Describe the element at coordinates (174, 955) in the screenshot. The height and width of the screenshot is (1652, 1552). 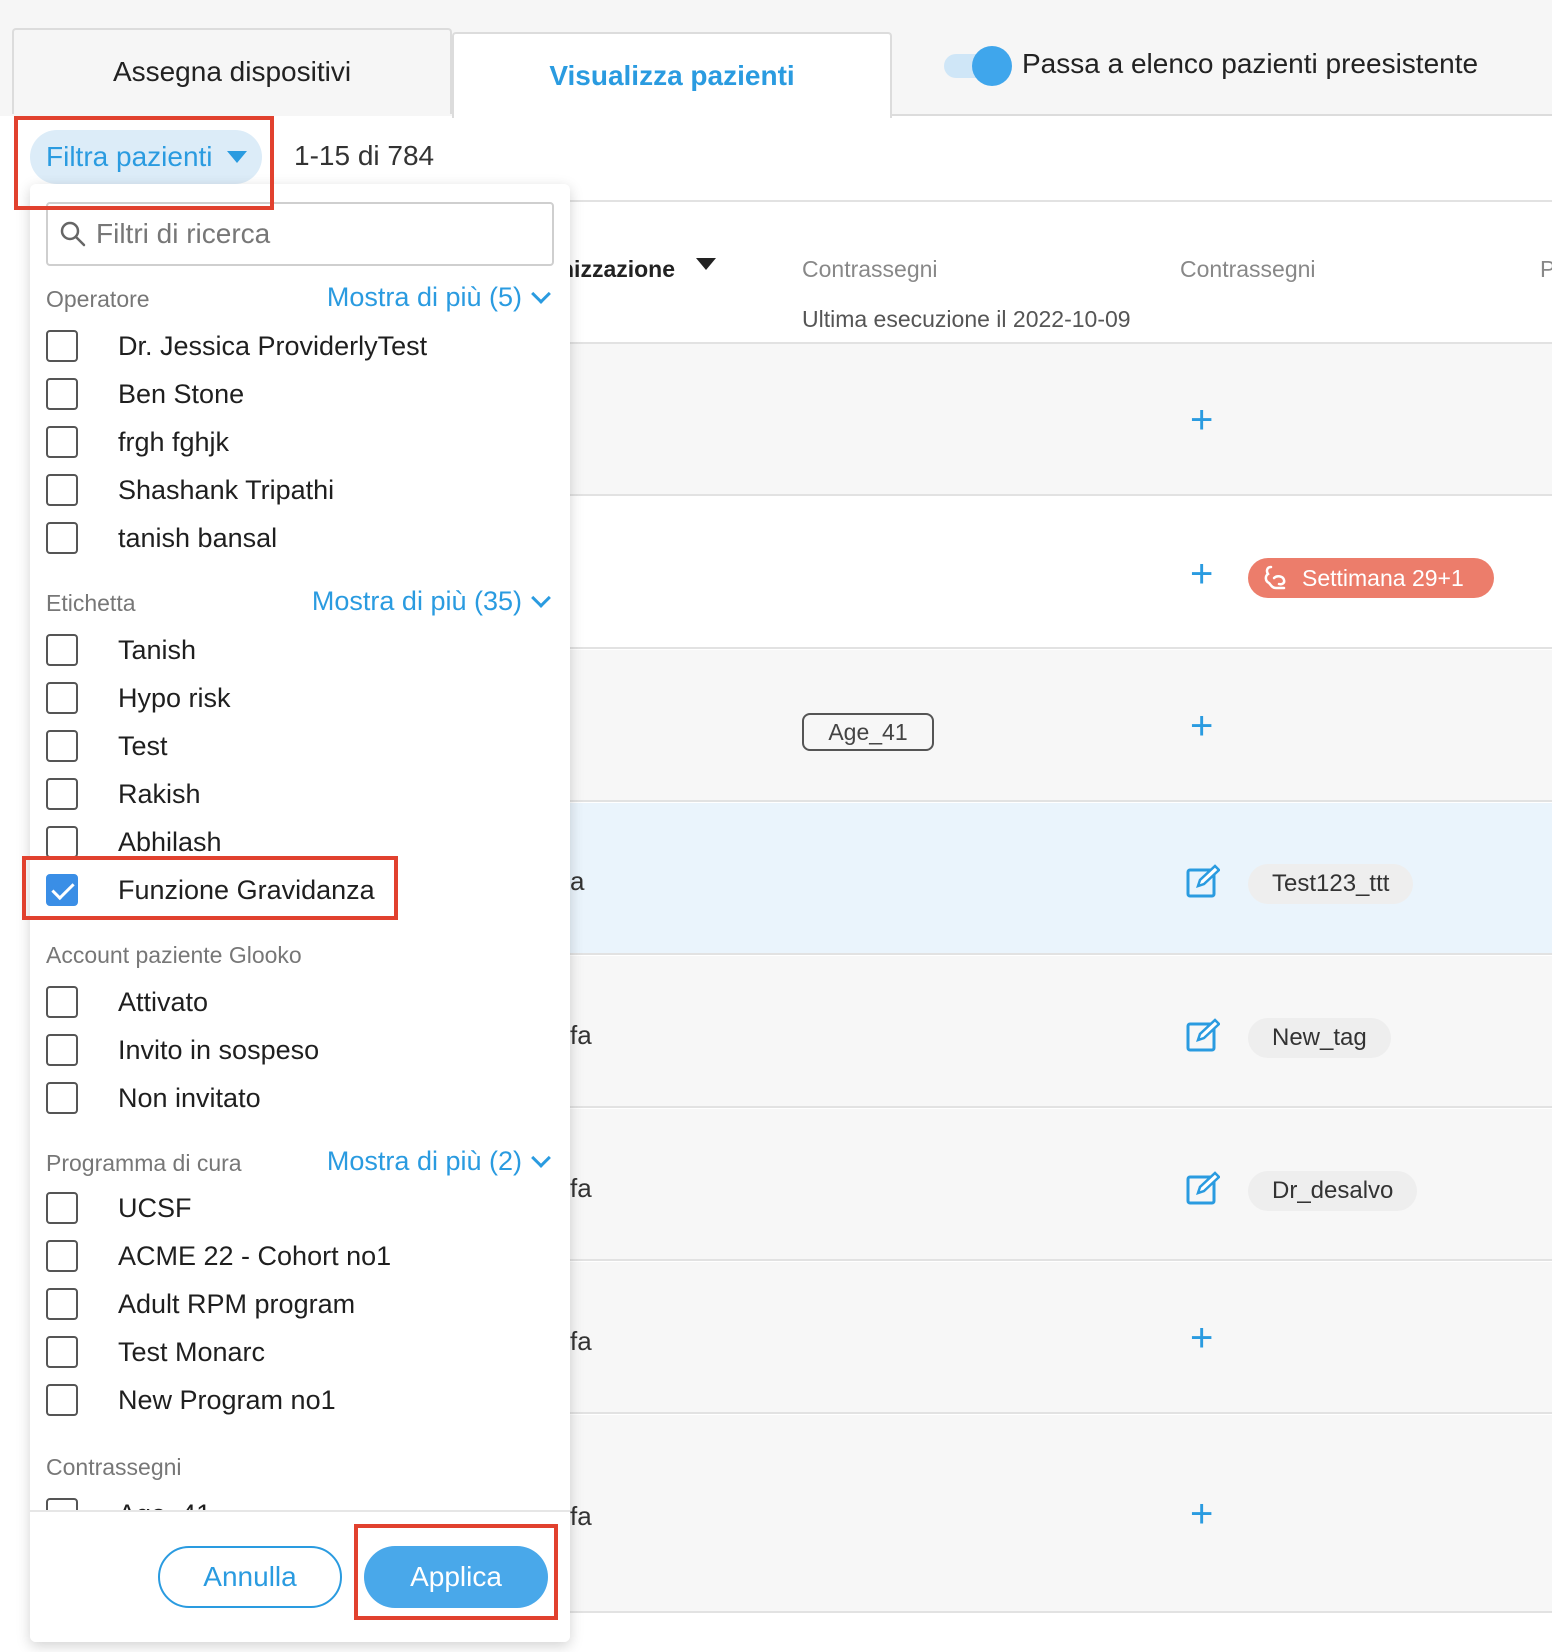
I see `section-title-account: Account paziente Glooko` at that location.